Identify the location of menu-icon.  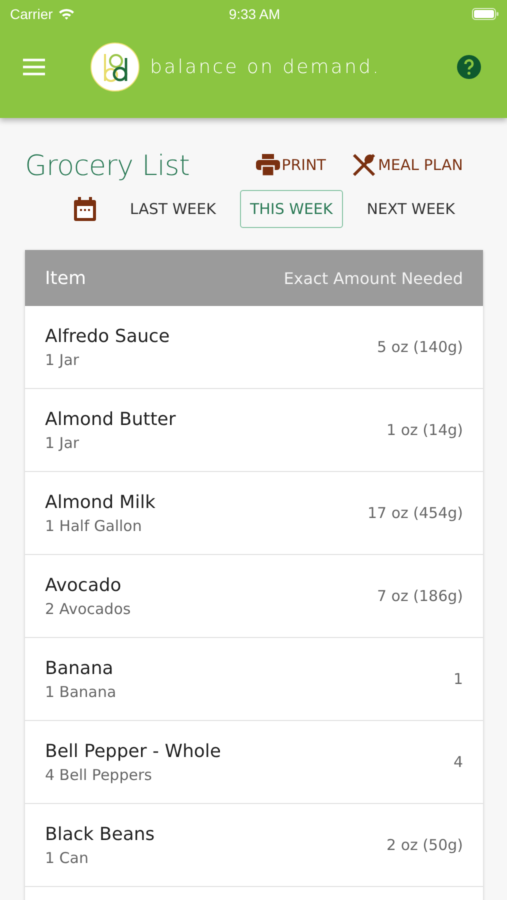
(34, 67).